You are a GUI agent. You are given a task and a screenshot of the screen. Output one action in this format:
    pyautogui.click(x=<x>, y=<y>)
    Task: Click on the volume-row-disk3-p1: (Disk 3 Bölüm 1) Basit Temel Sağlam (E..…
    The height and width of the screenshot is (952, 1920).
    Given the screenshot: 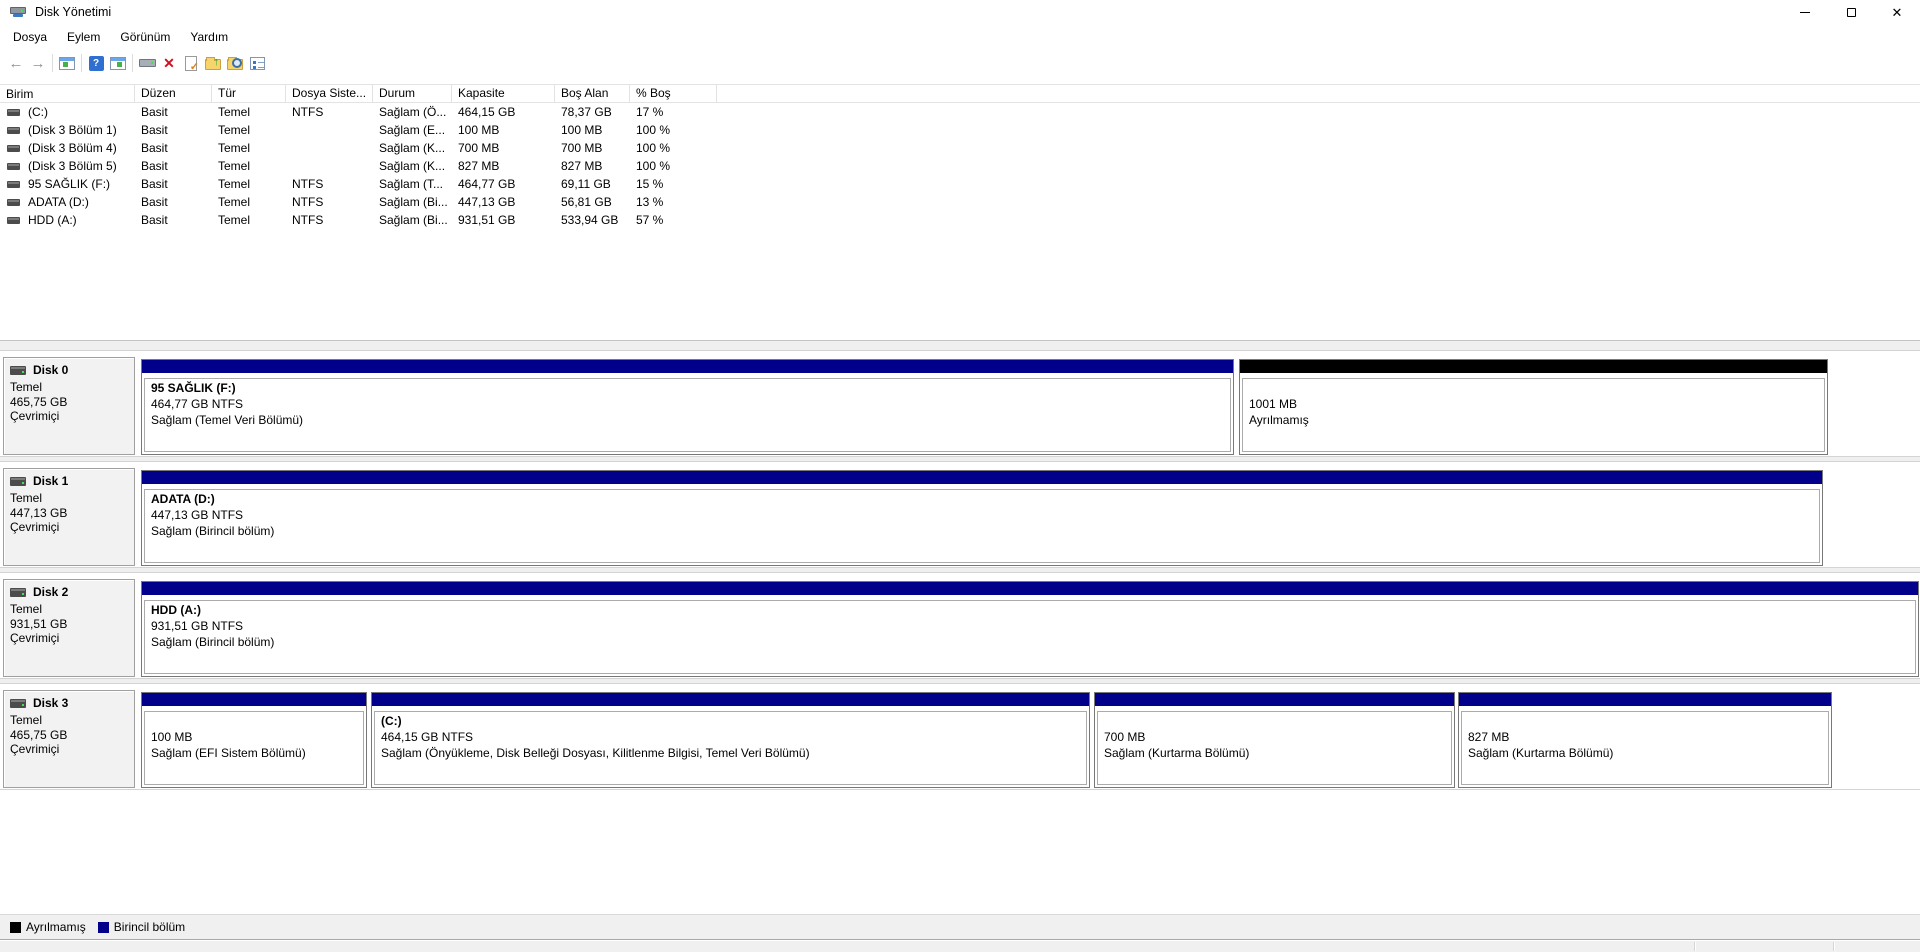 What is the action you would take?
    pyautogui.click(x=960, y=130)
    